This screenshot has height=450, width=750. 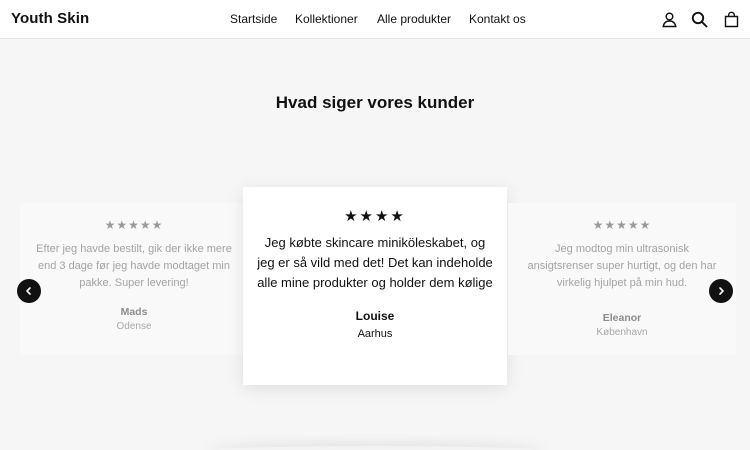 What do you see at coordinates (731, 19) in the screenshot?
I see `cart-icon` at bounding box center [731, 19].